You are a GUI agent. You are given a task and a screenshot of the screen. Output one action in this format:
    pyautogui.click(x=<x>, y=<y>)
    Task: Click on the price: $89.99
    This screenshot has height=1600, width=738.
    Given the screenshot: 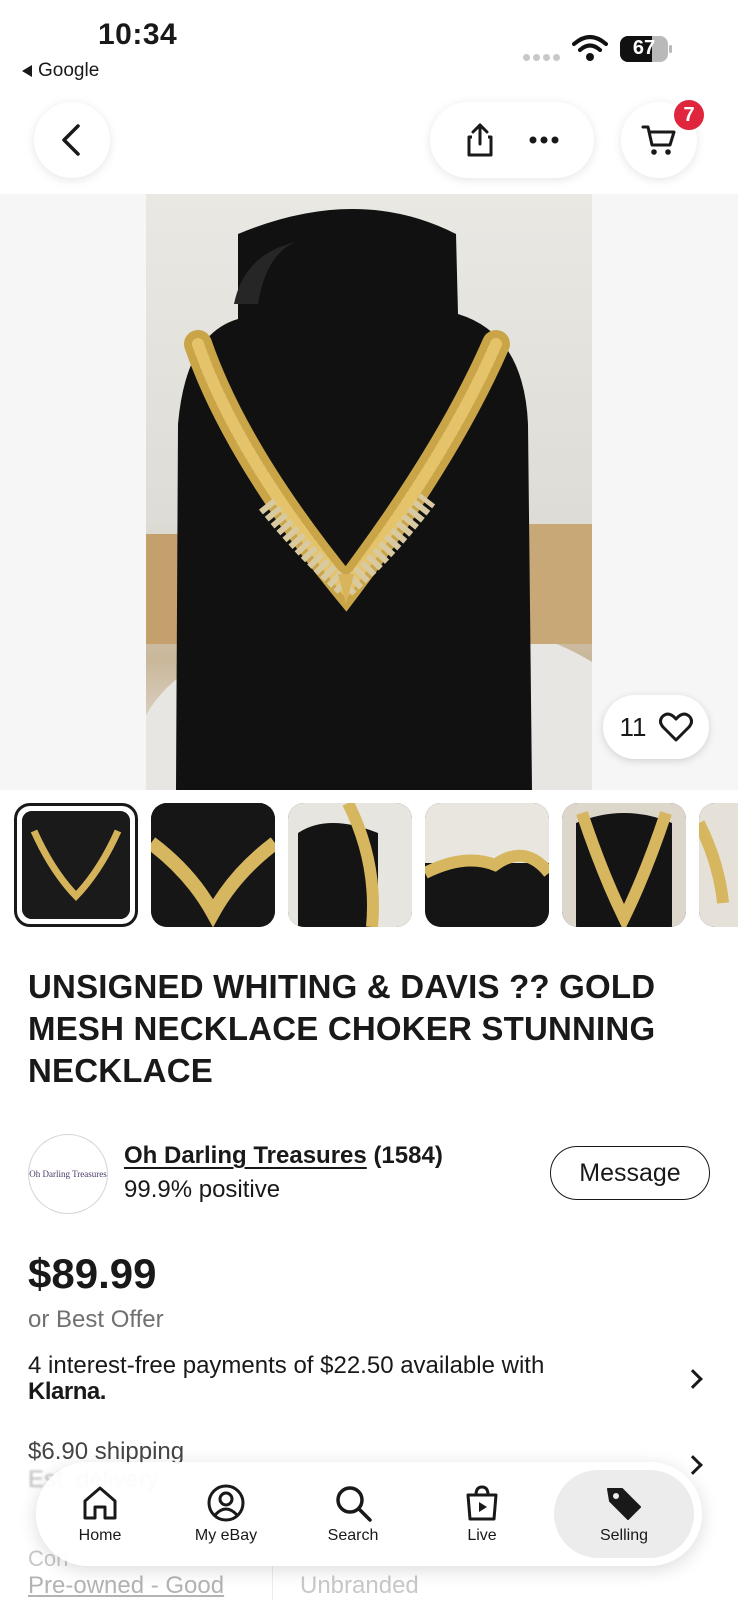 What is the action you would take?
    pyautogui.click(x=92, y=1273)
    